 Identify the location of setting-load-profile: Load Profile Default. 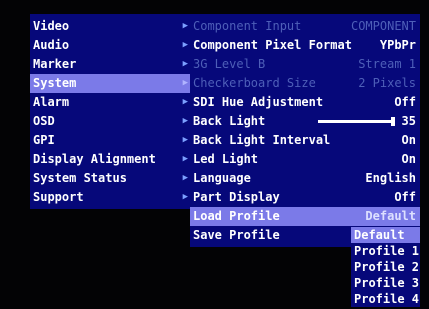
(305, 216).